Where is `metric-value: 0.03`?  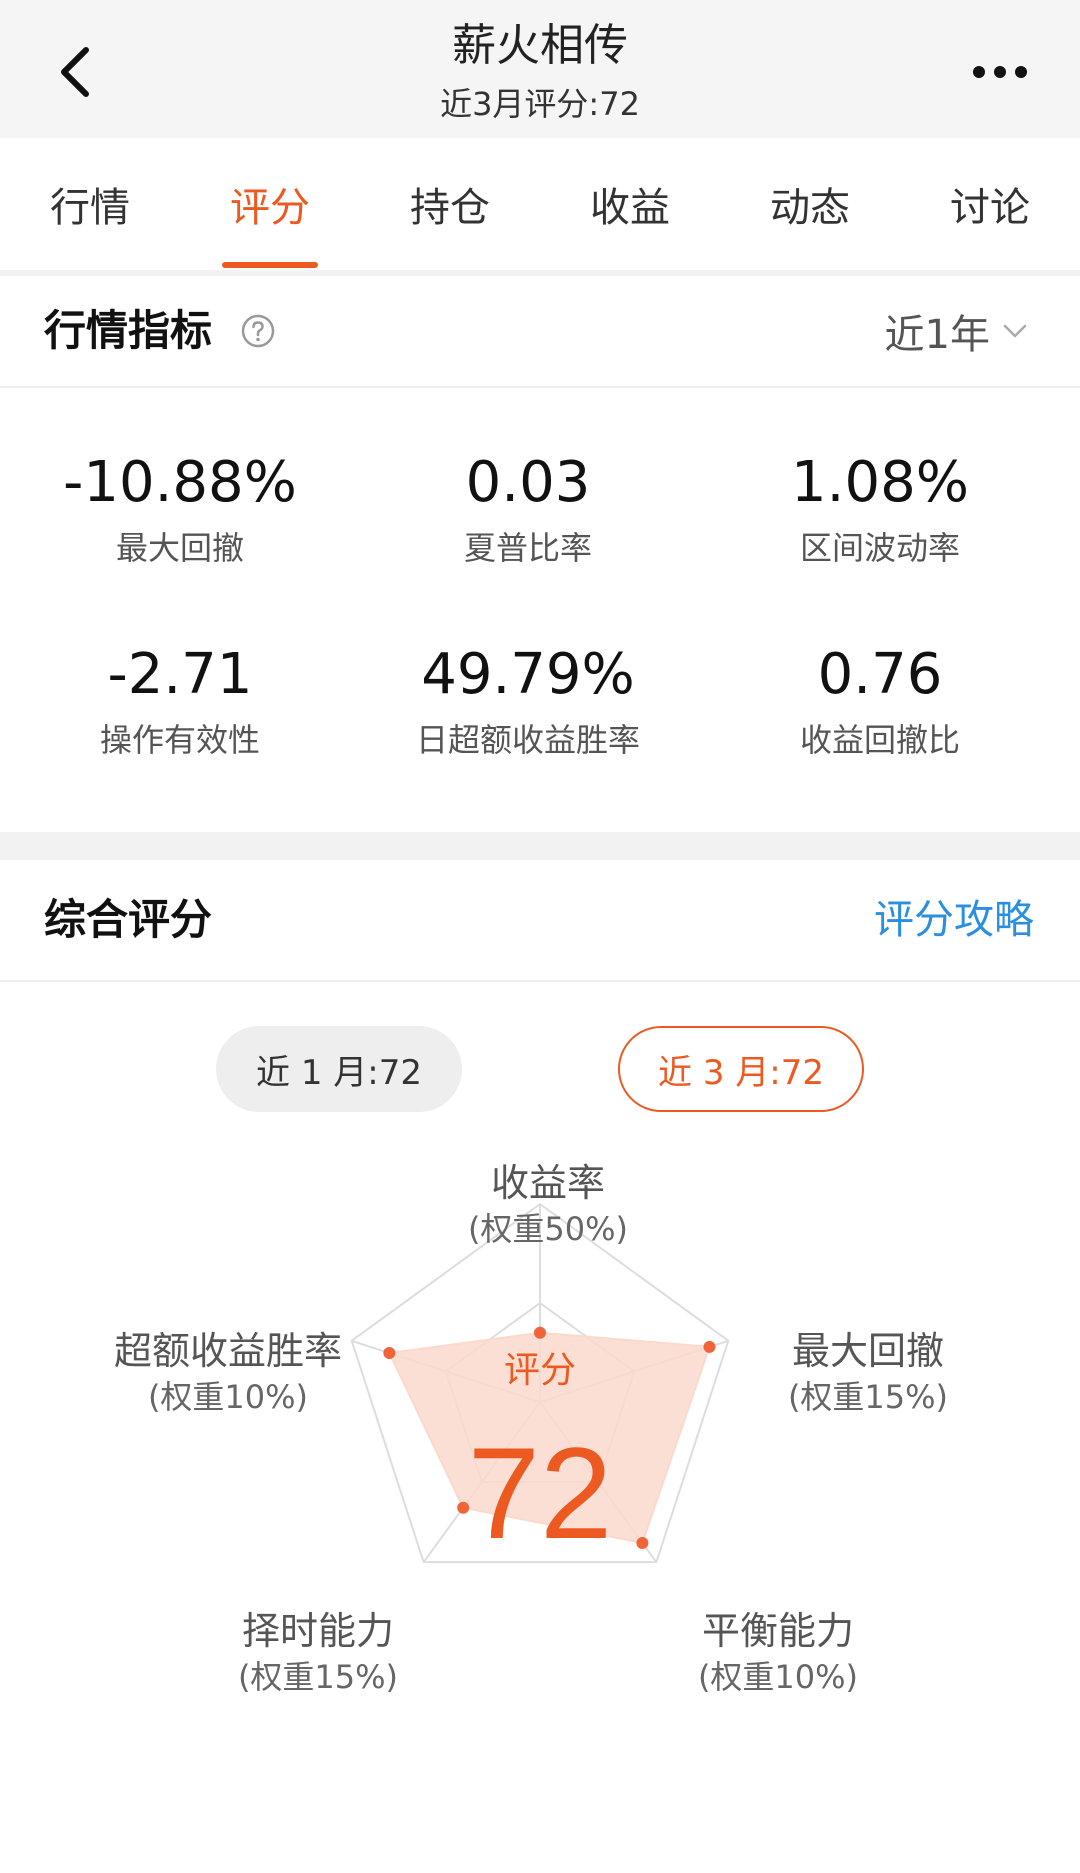
metric-value: 0.03 is located at coordinates (528, 482).